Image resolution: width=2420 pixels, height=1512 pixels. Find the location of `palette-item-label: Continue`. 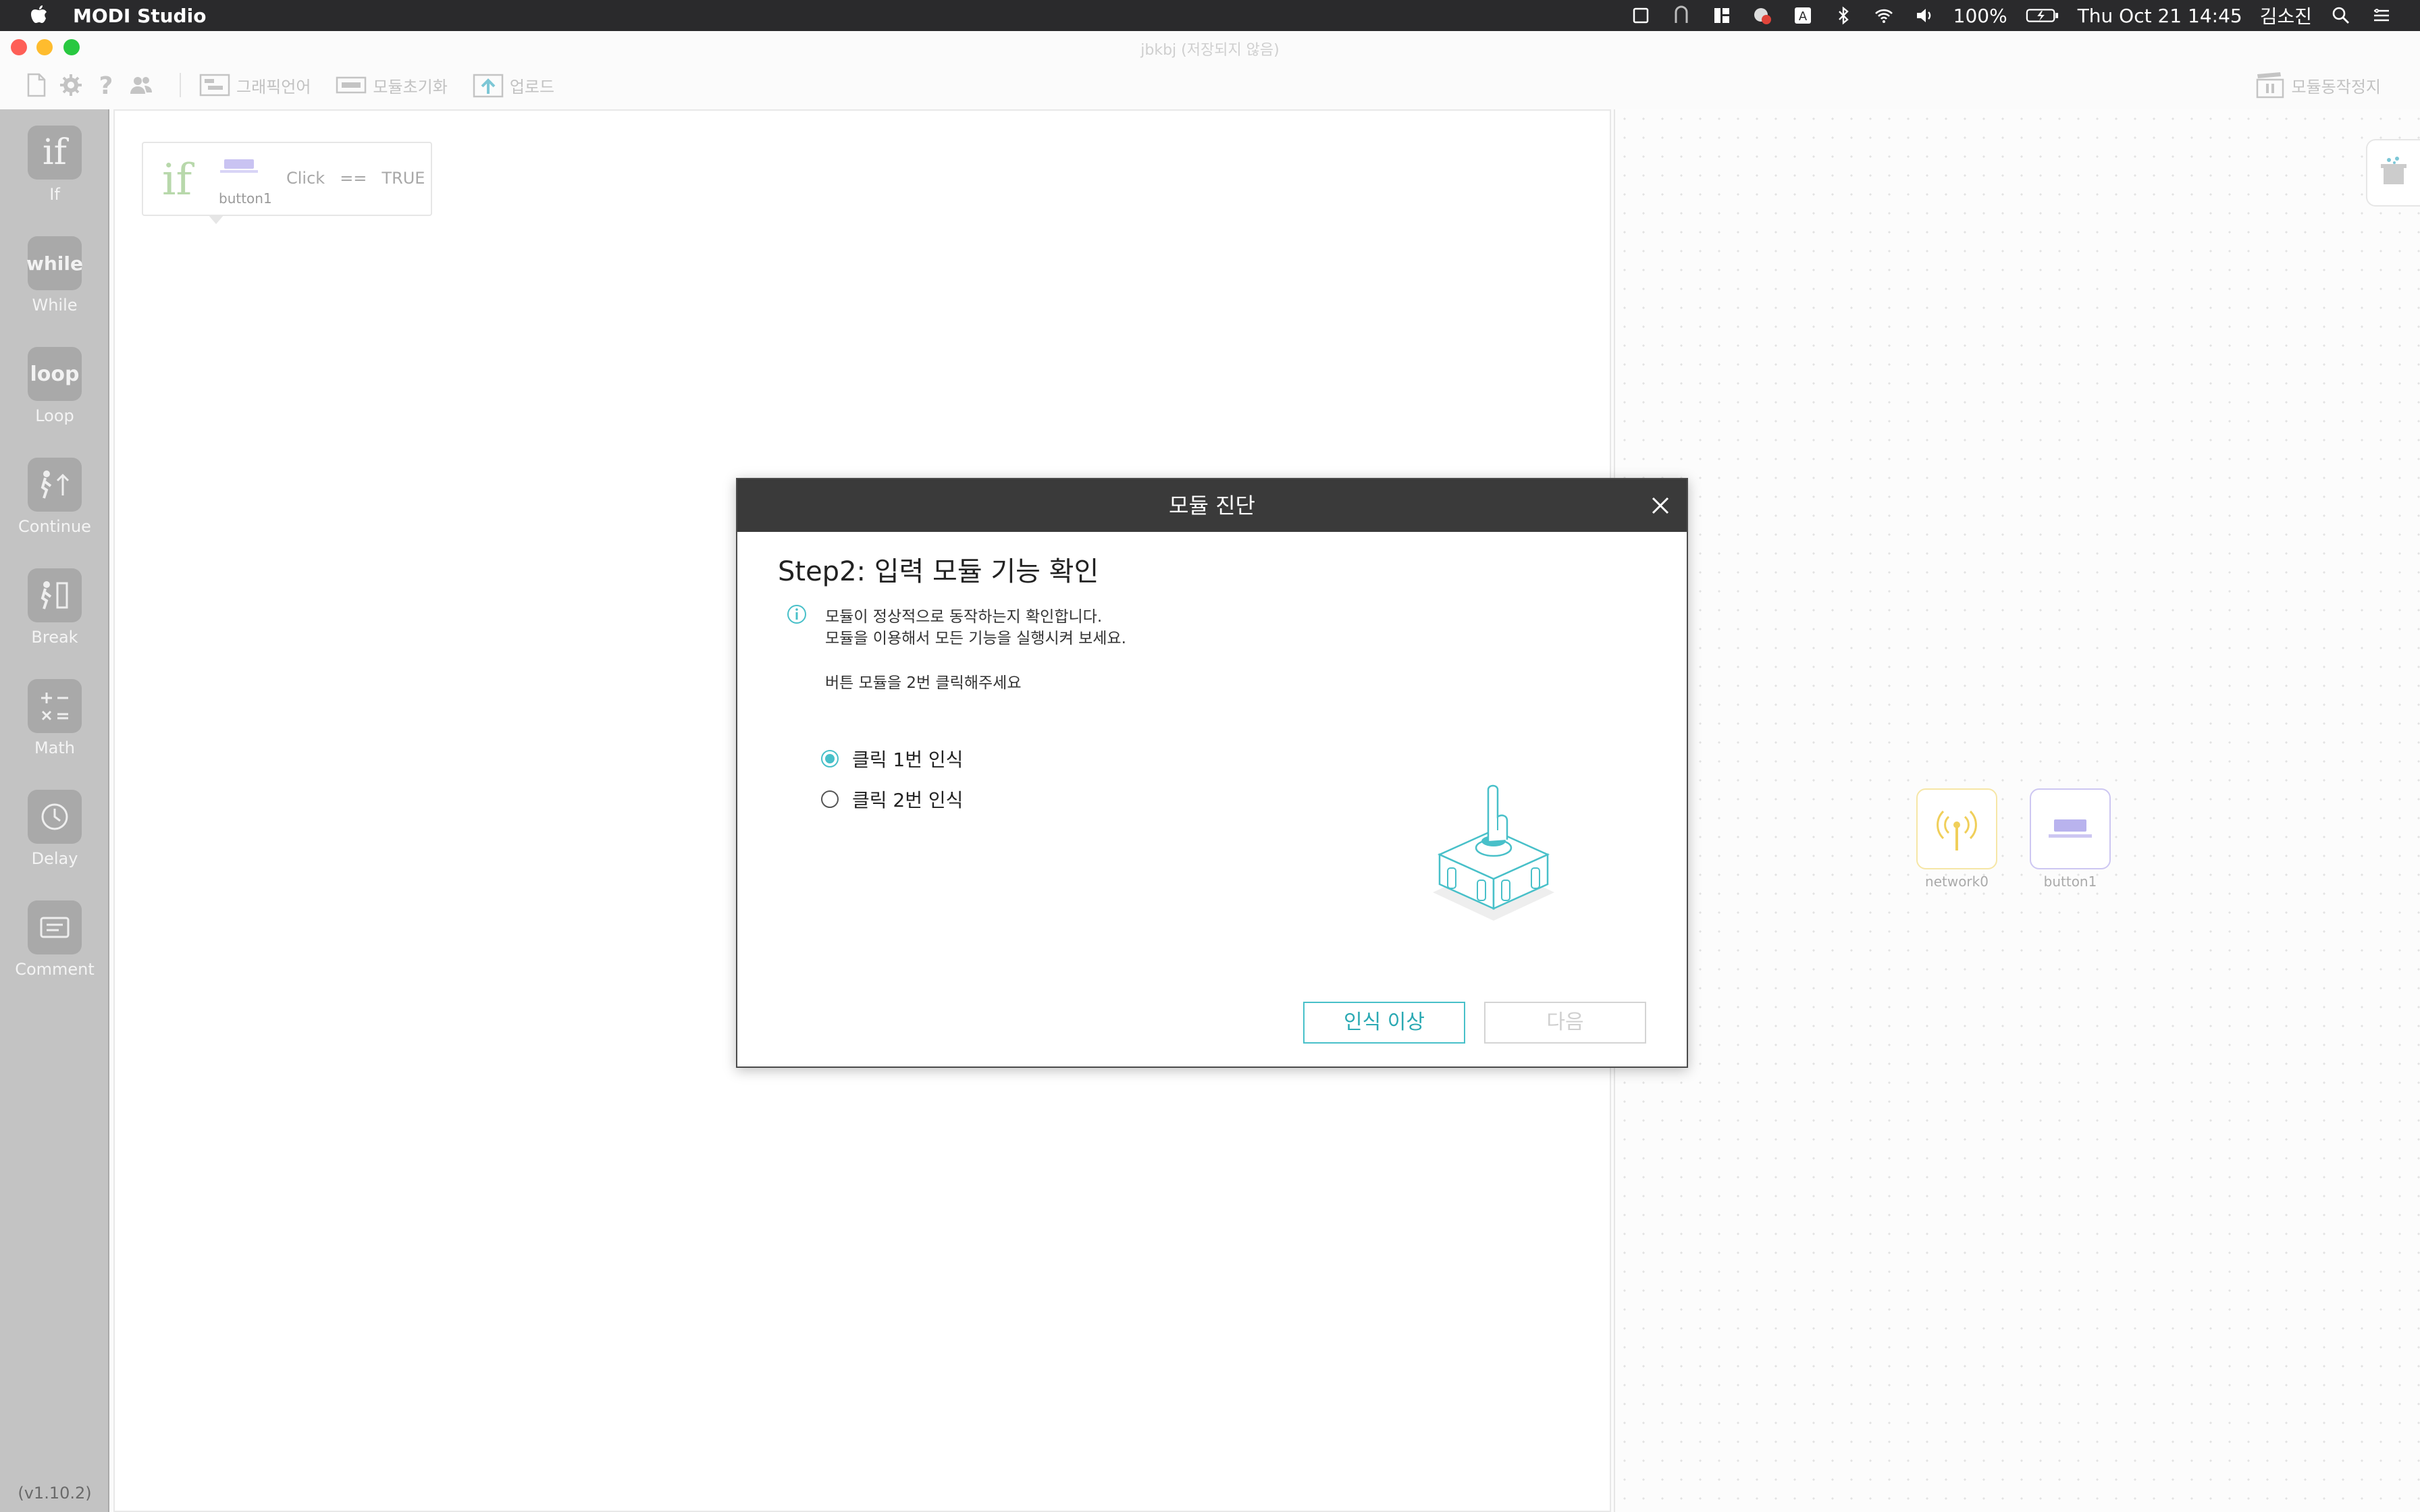

palette-item-label: Continue is located at coordinates (54, 526).